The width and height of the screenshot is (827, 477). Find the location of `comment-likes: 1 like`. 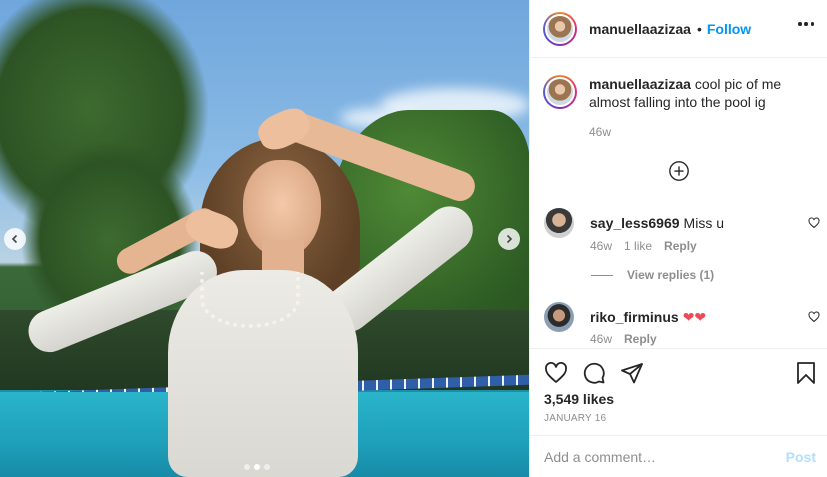

comment-likes: 1 like is located at coordinates (638, 246).